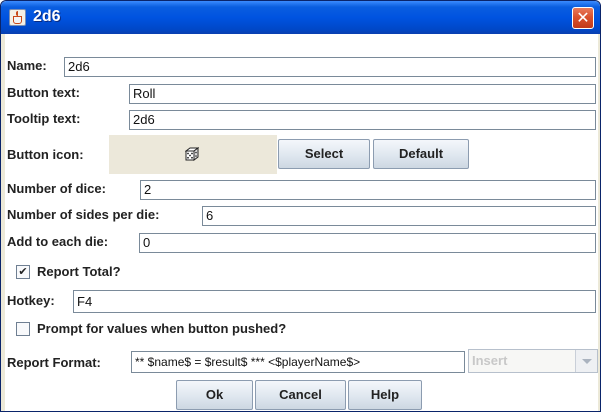 The height and width of the screenshot is (412, 601). What do you see at coordinates (368, 190) in the screenshot?
I see `number-of-dice-field: 2` at bounding box center [368, 190].